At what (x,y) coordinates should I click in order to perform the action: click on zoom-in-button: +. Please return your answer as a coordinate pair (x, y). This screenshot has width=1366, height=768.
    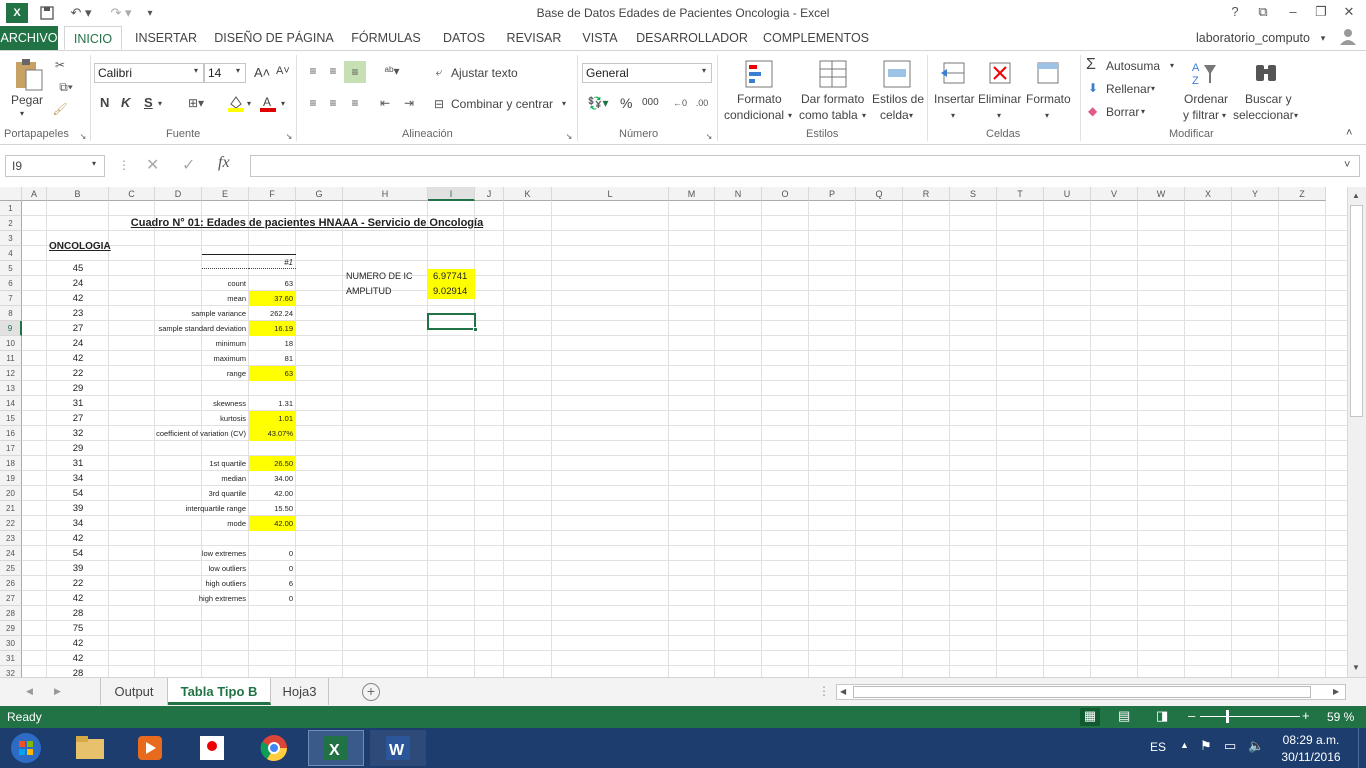
    Looking at the image, I should click on (1306, 715).